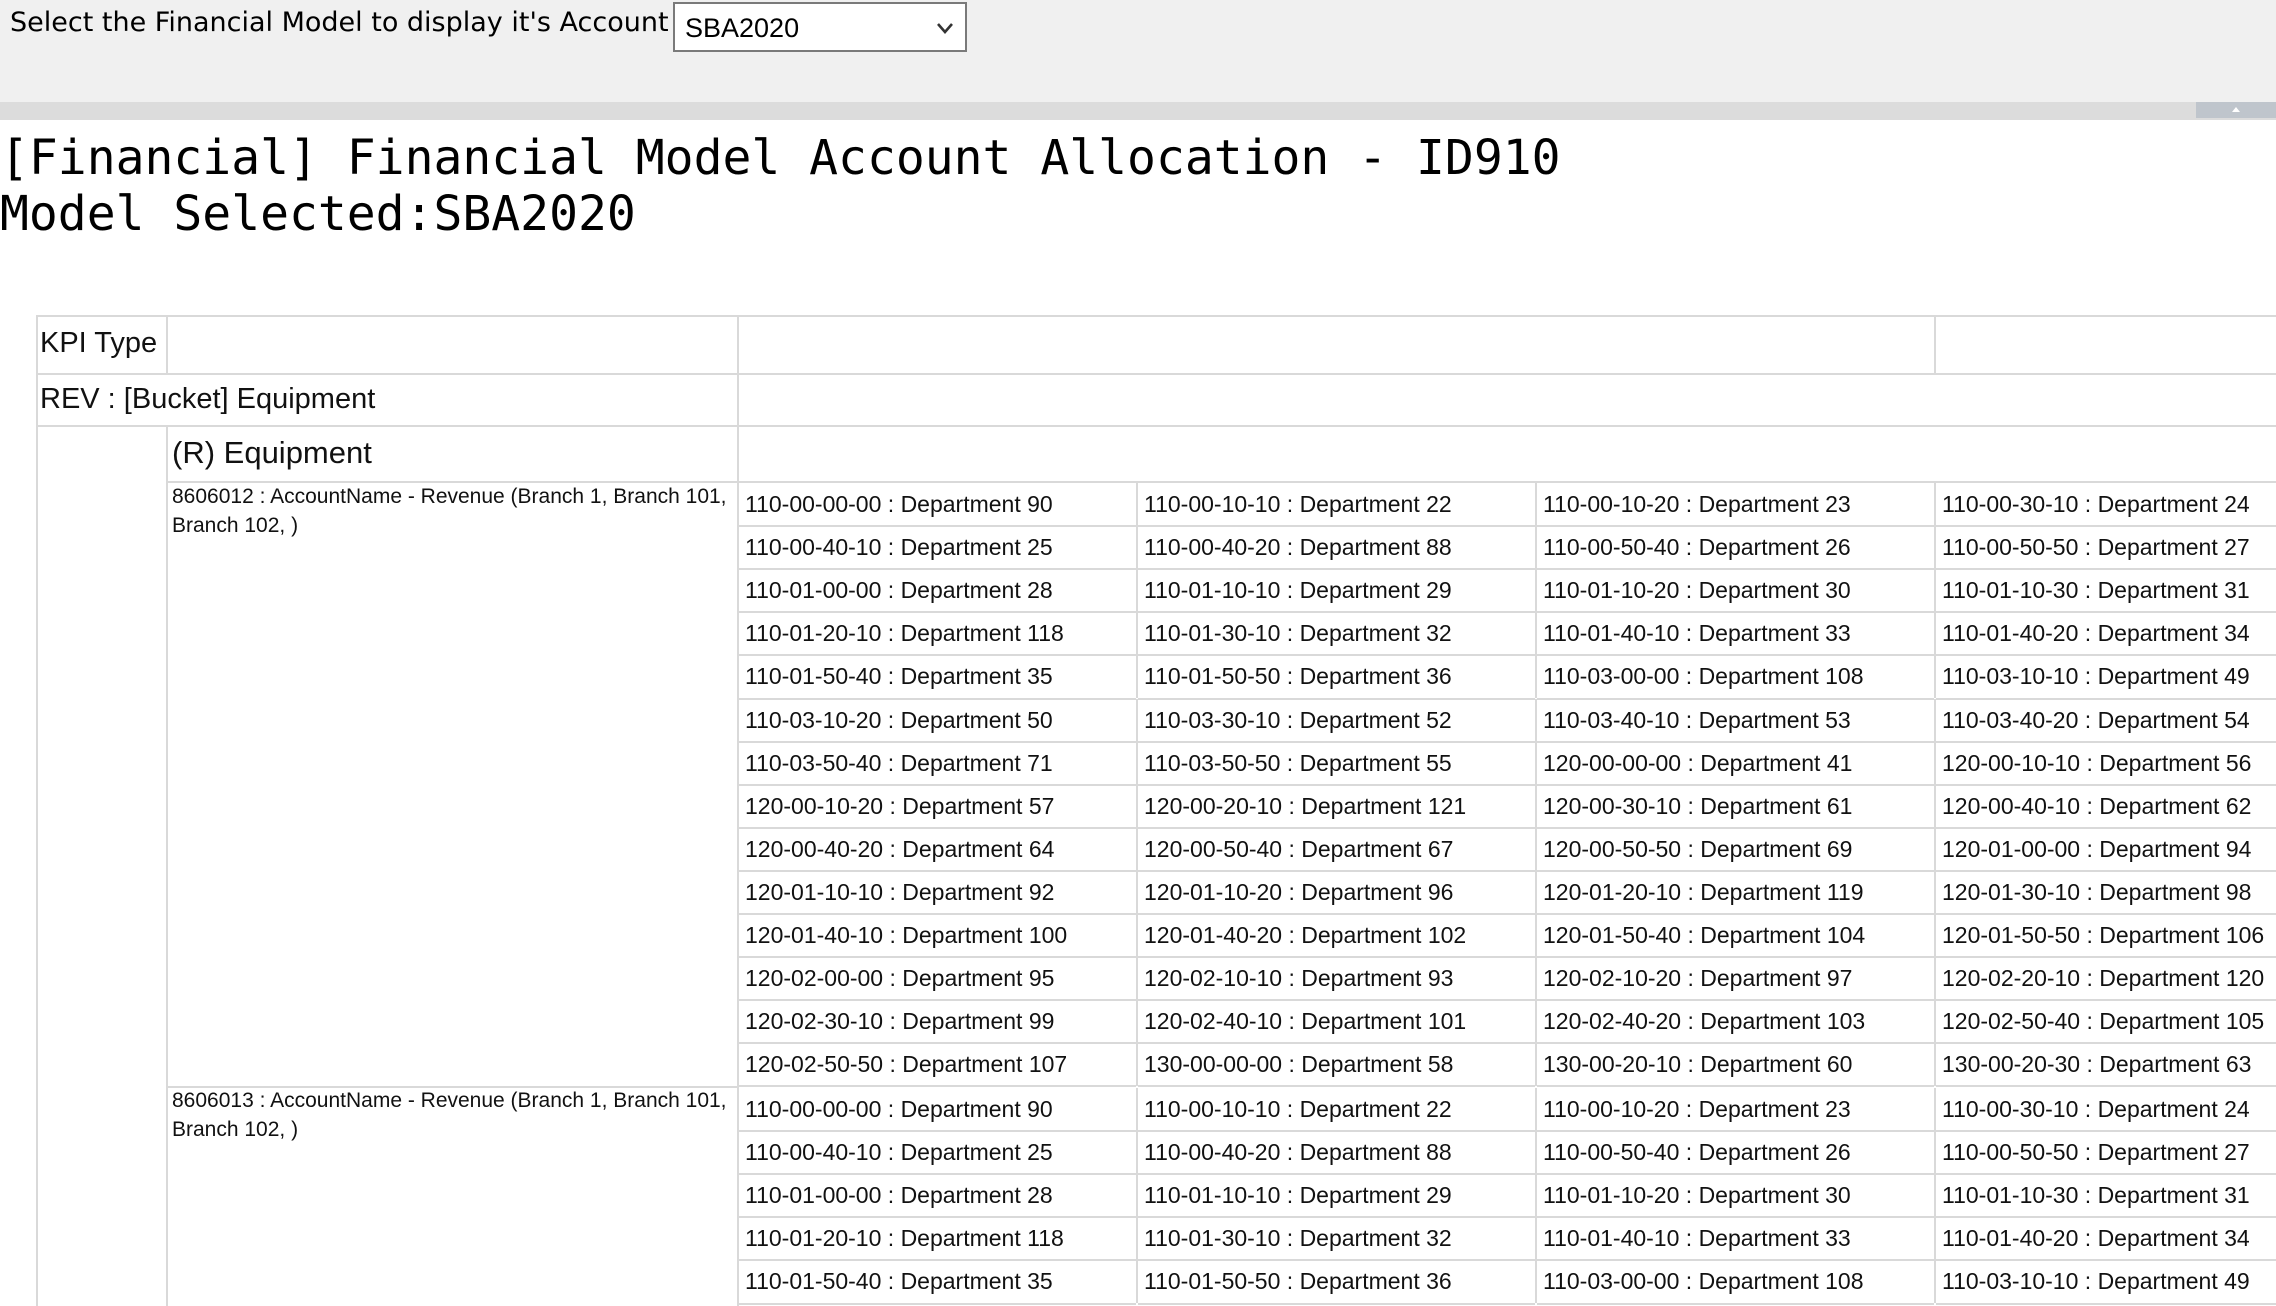  What do you see at coordinates (1299, 978) in the screenshot?
I see `department-cell: 120-02-10-10 : Department 93` at bounding box center [1299, 978].